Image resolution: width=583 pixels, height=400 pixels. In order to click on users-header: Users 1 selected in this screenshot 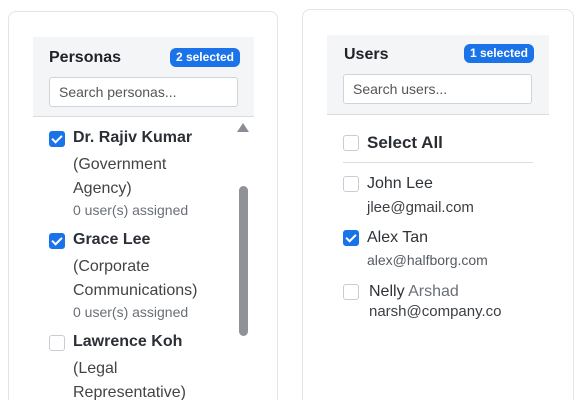, I will do `click(438, 75)`.